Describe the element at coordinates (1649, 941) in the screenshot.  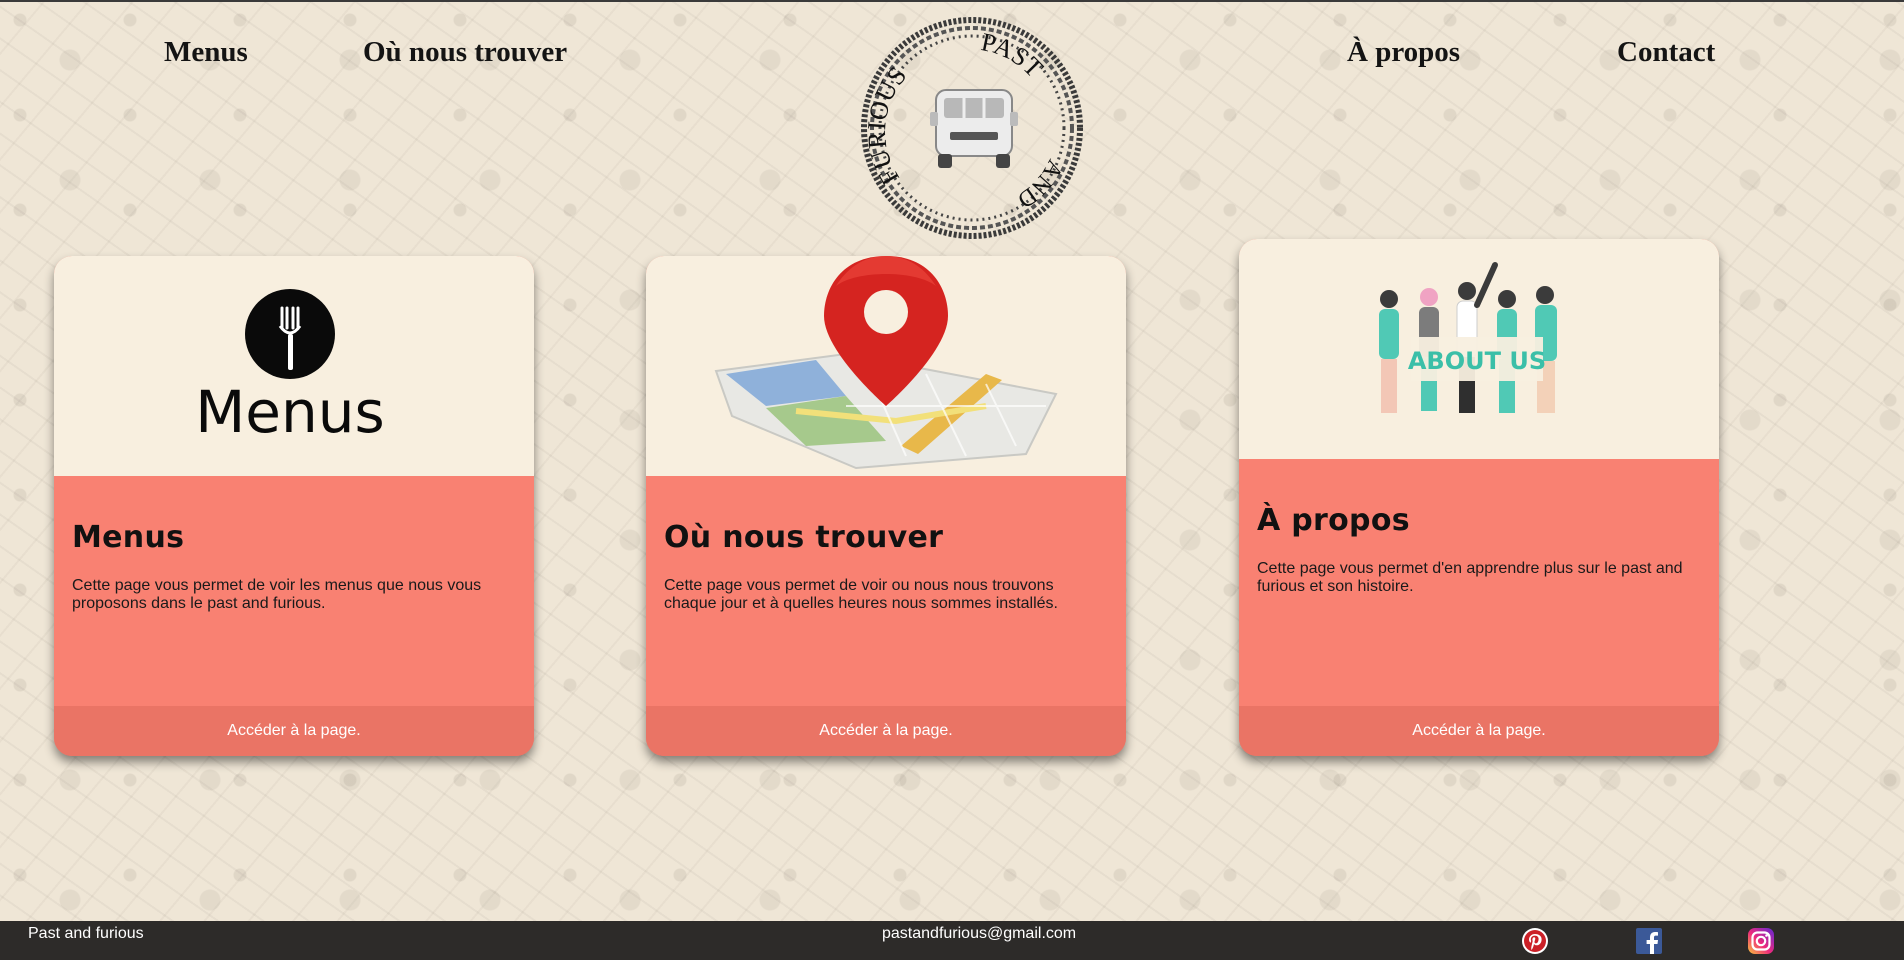
I see `facebook-icon` at that location.